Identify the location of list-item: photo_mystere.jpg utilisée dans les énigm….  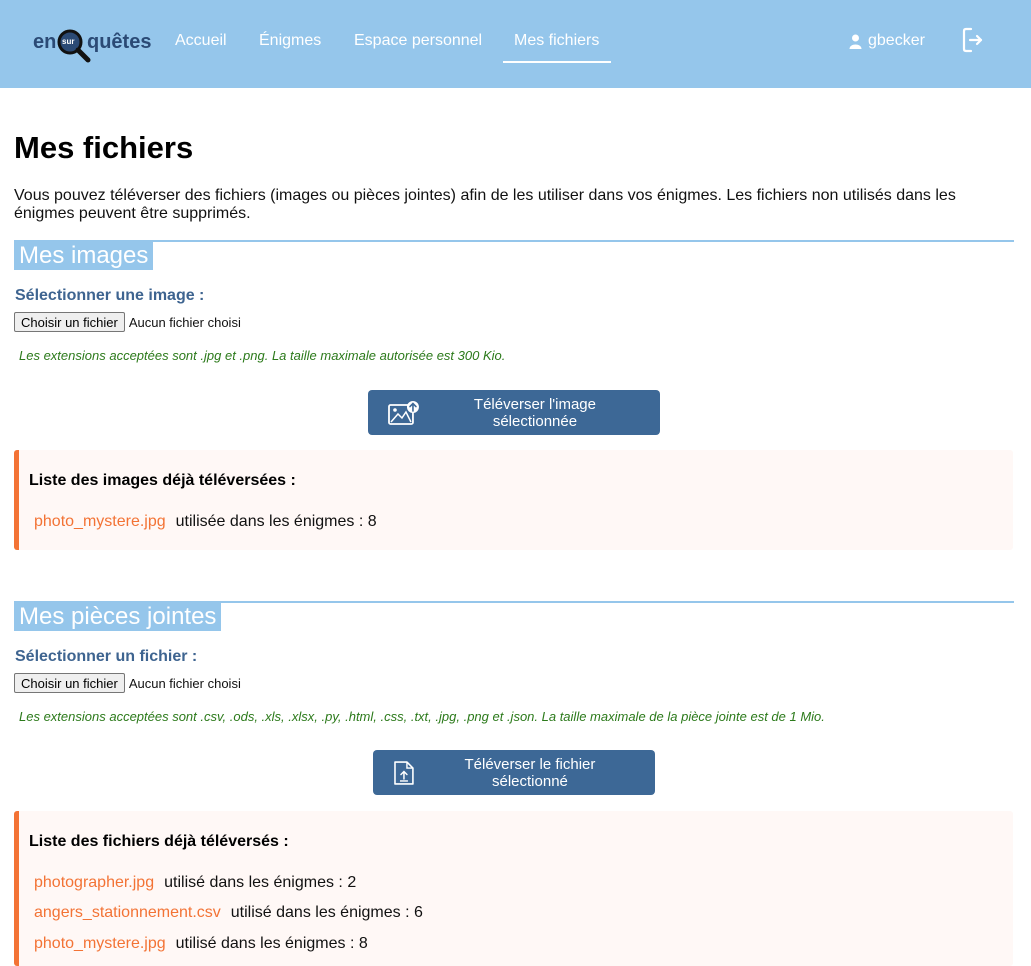
(205, 522).